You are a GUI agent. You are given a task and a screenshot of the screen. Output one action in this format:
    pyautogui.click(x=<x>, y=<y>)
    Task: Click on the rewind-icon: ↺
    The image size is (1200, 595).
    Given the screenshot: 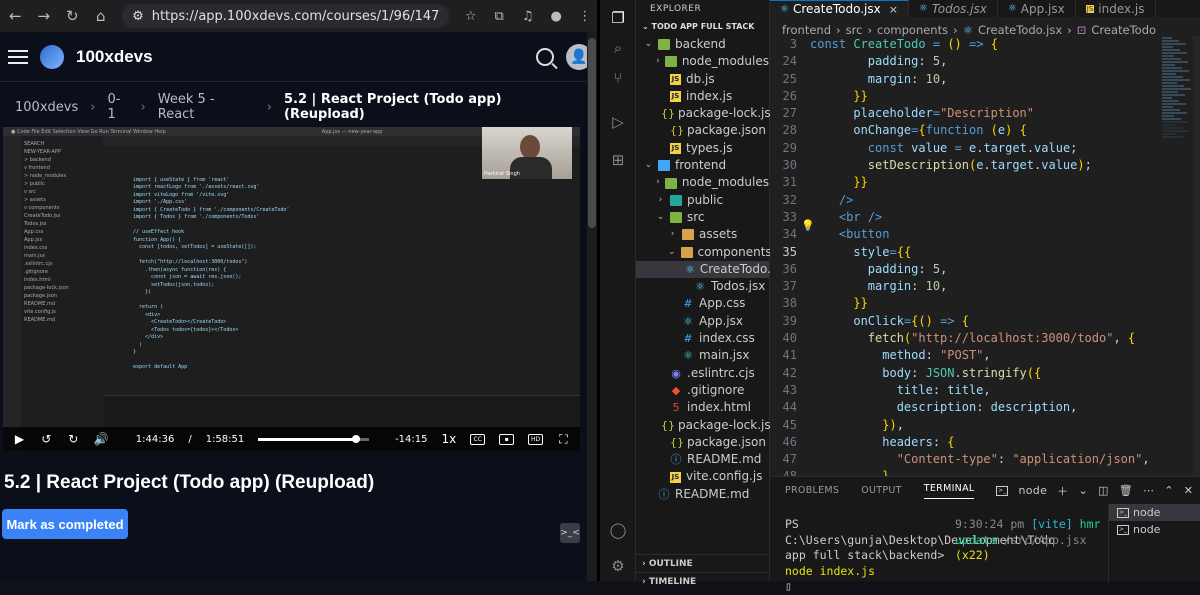 What is the action you would take?
    pyautogui.click(x=46, y=439)
    